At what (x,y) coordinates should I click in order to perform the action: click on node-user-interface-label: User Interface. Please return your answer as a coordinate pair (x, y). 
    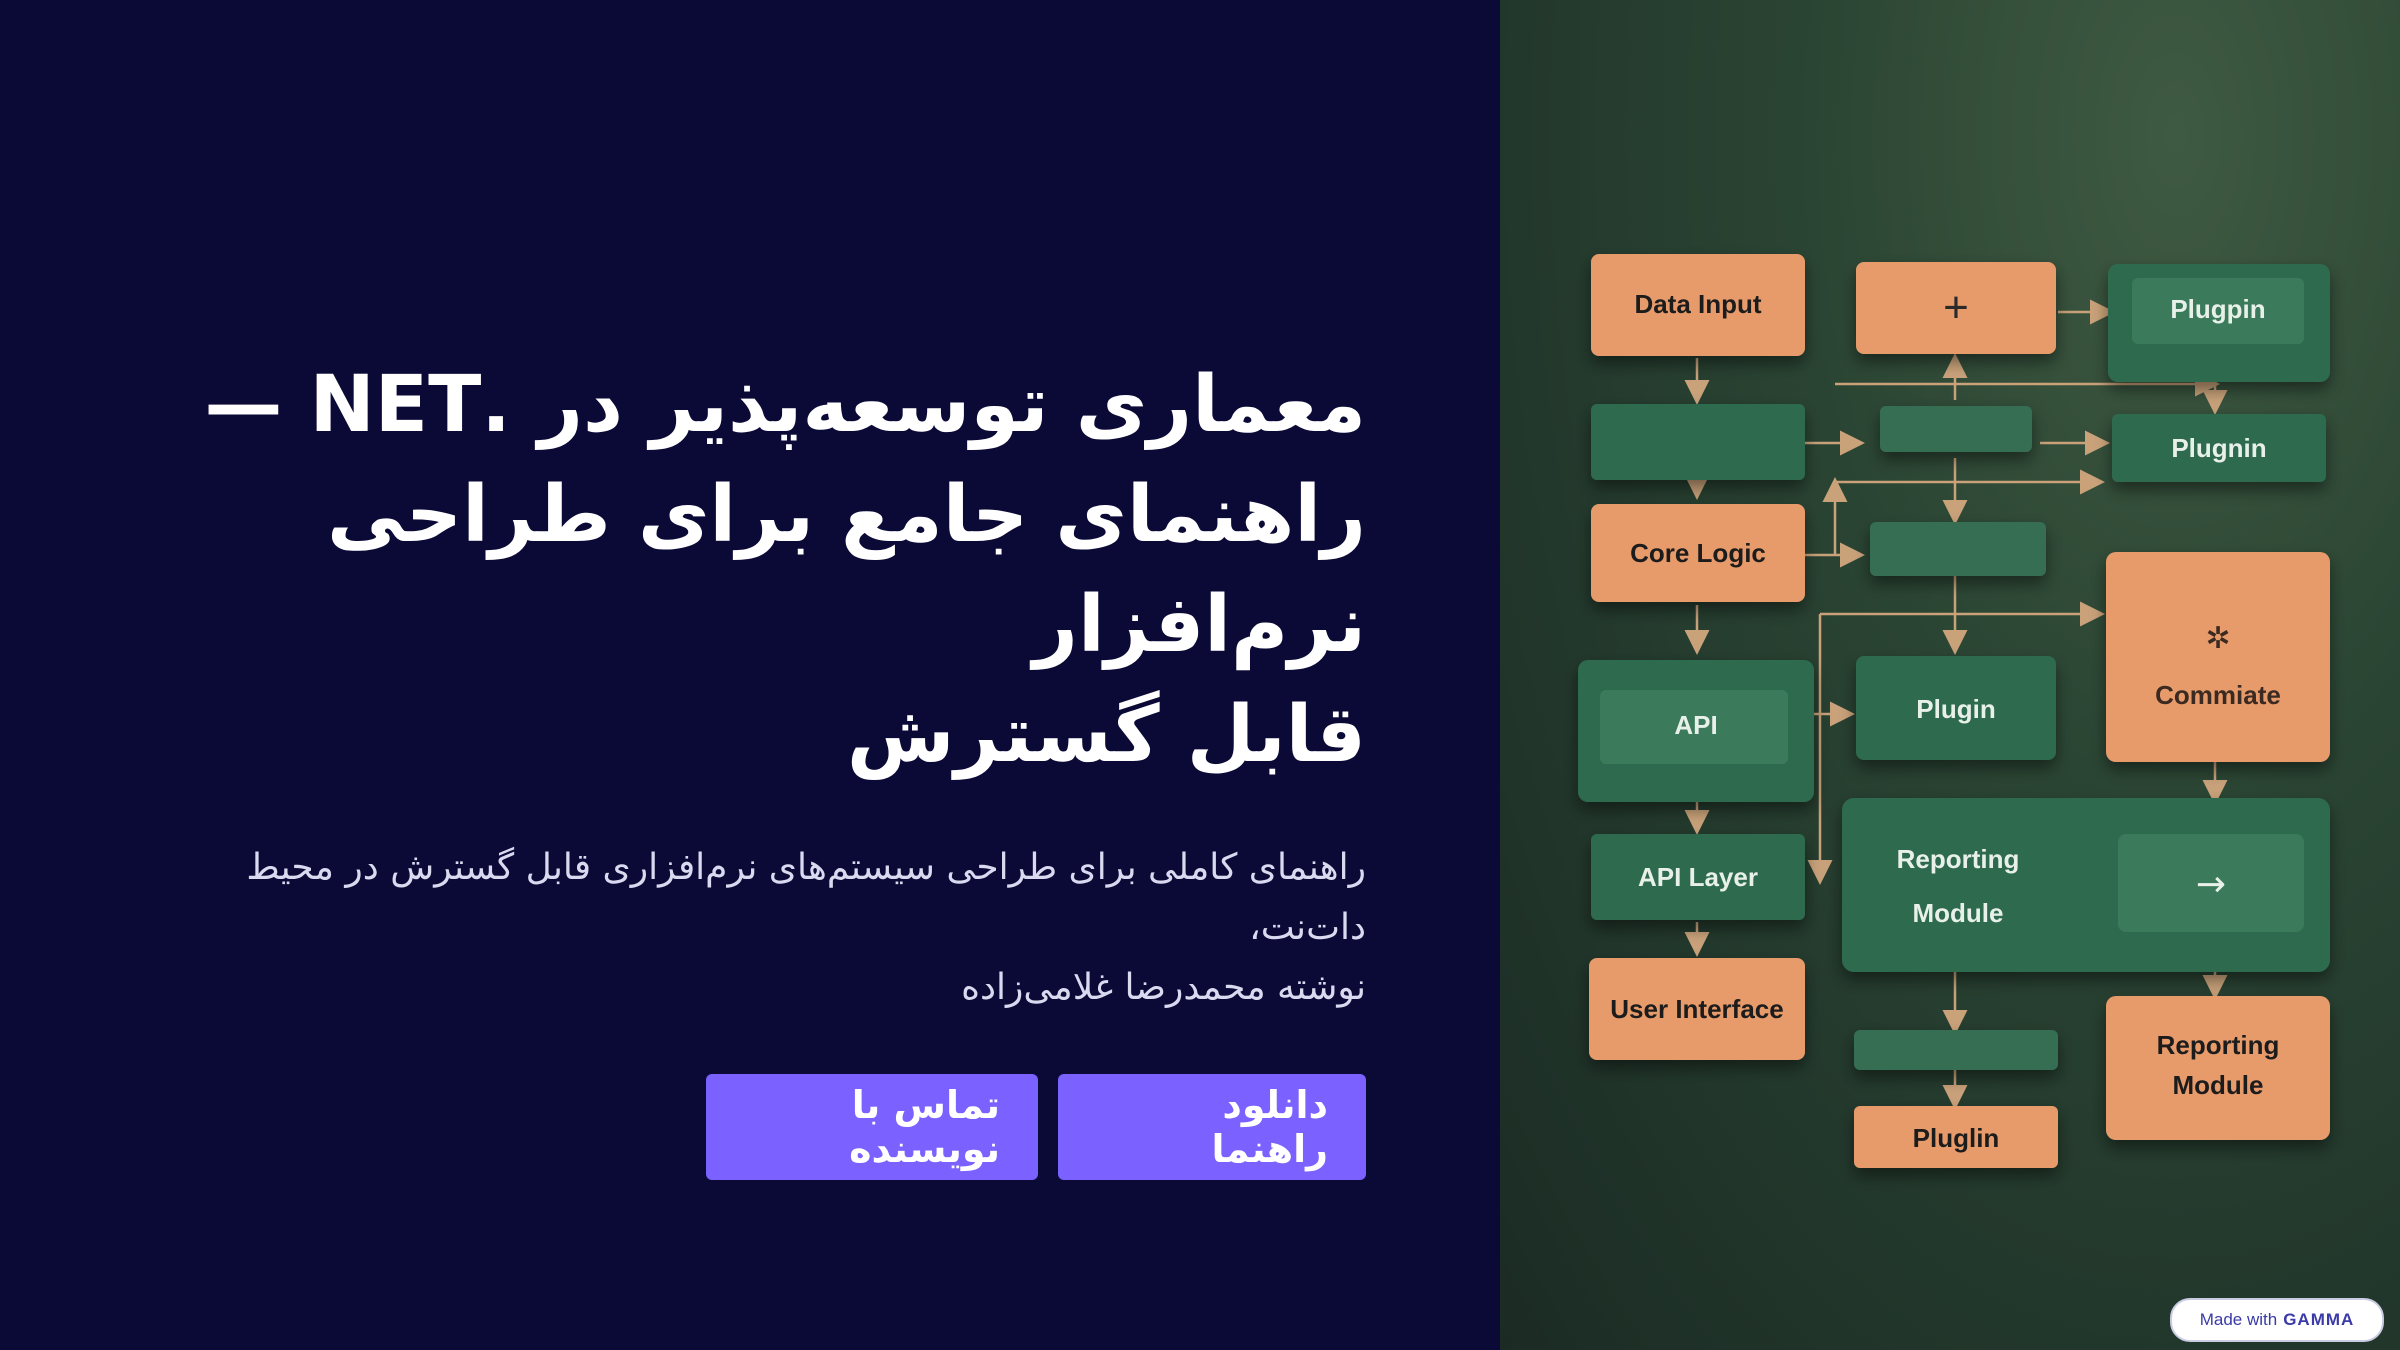
    Looking at the image, I should click on (1696, 1009).